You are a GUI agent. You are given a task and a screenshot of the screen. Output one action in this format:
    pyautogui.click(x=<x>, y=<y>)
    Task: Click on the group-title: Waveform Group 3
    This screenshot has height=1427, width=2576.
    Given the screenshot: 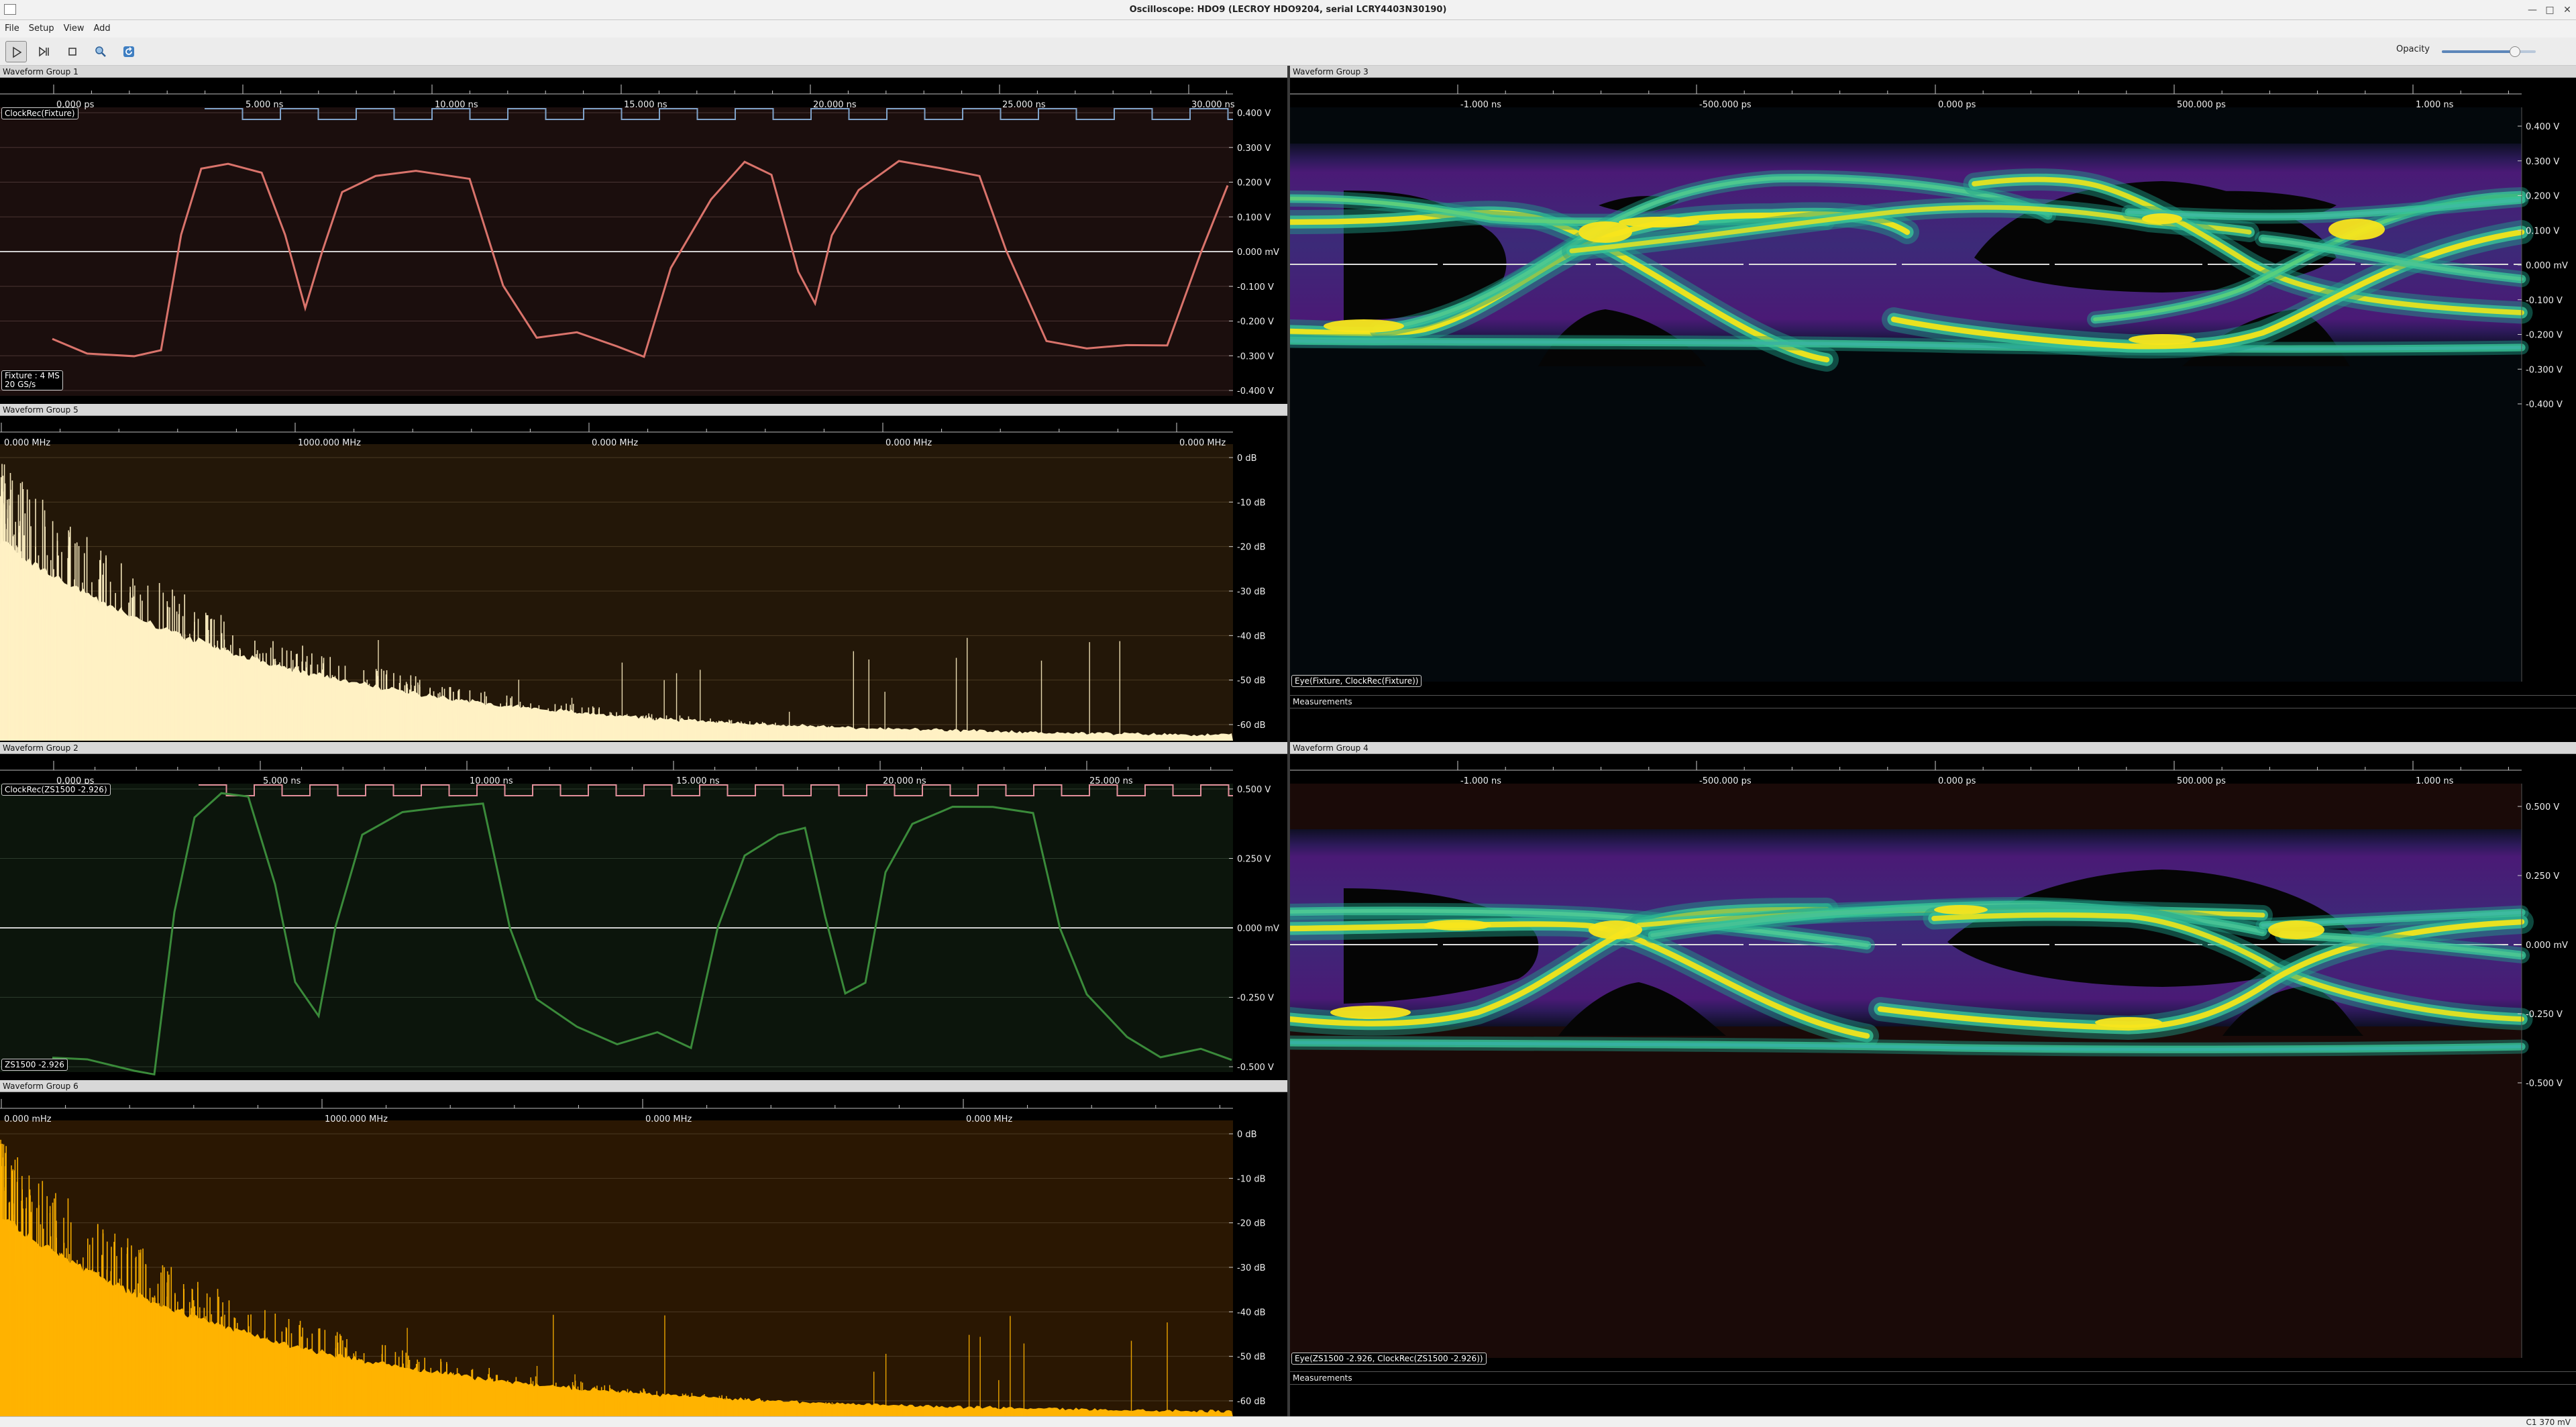 What is the action you would take?
    pyautogui.click(x=1933, y=72)
    